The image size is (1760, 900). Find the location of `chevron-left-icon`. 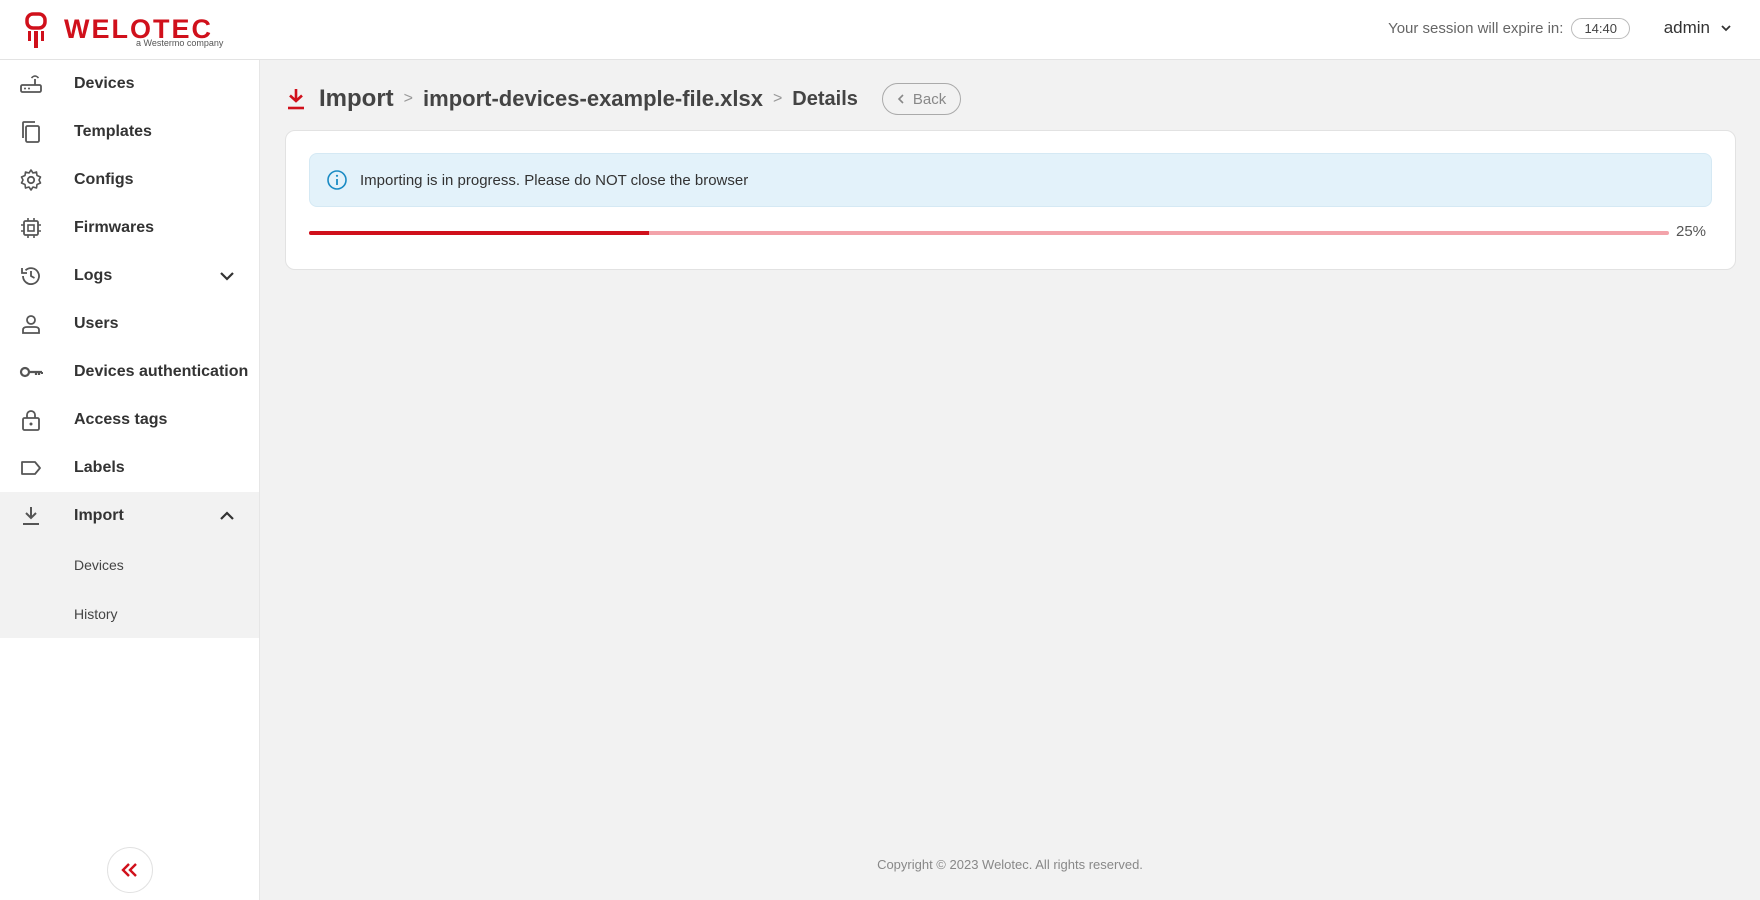

chevron-left-icon is located at coordinates (900, 99).